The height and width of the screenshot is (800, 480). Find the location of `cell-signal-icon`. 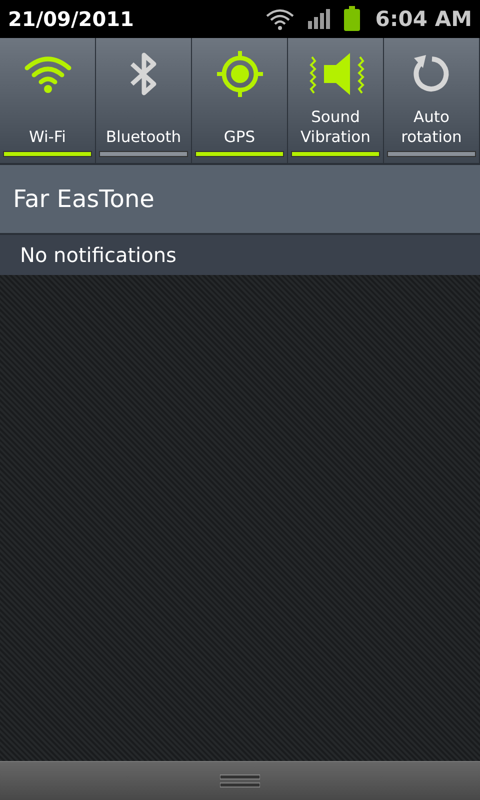

cell-signal-icon is located at coordinates (319, 19).